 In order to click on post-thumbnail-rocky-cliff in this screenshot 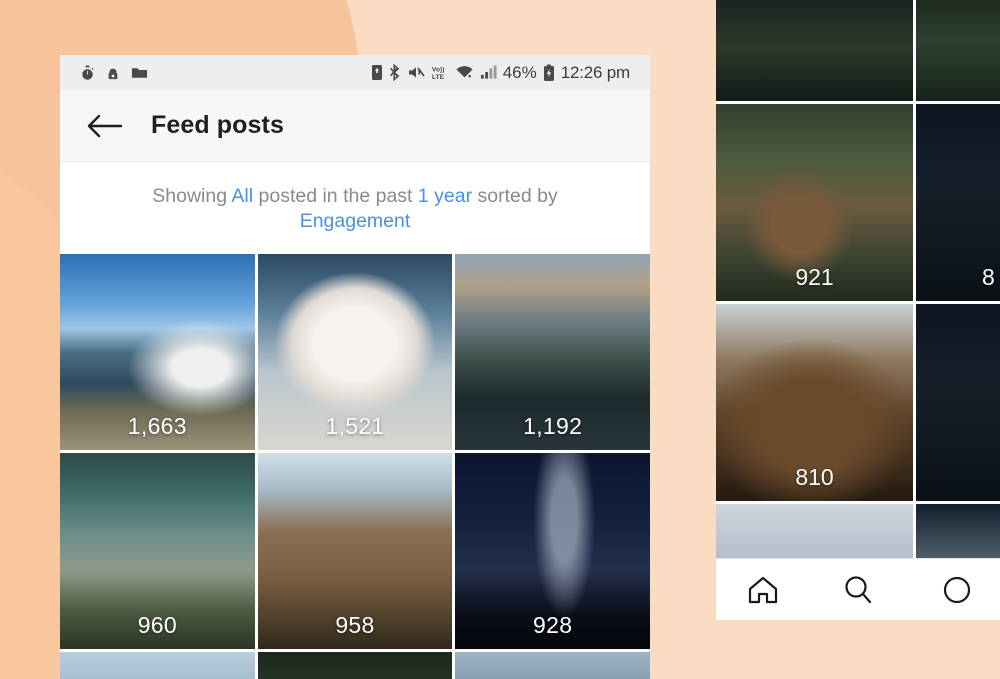, I will do `click(552, 665)`.